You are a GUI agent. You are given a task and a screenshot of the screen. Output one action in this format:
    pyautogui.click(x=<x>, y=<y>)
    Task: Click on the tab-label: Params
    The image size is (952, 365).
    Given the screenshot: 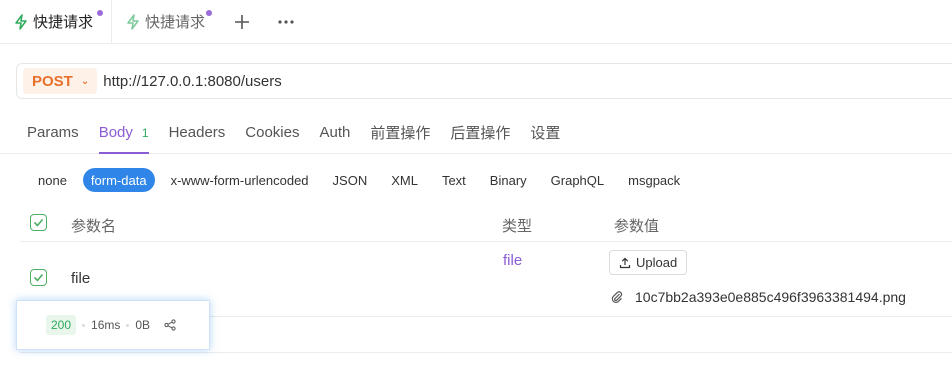 What is the action you would take?
    pyautogui.click(x=53, y=132)
    